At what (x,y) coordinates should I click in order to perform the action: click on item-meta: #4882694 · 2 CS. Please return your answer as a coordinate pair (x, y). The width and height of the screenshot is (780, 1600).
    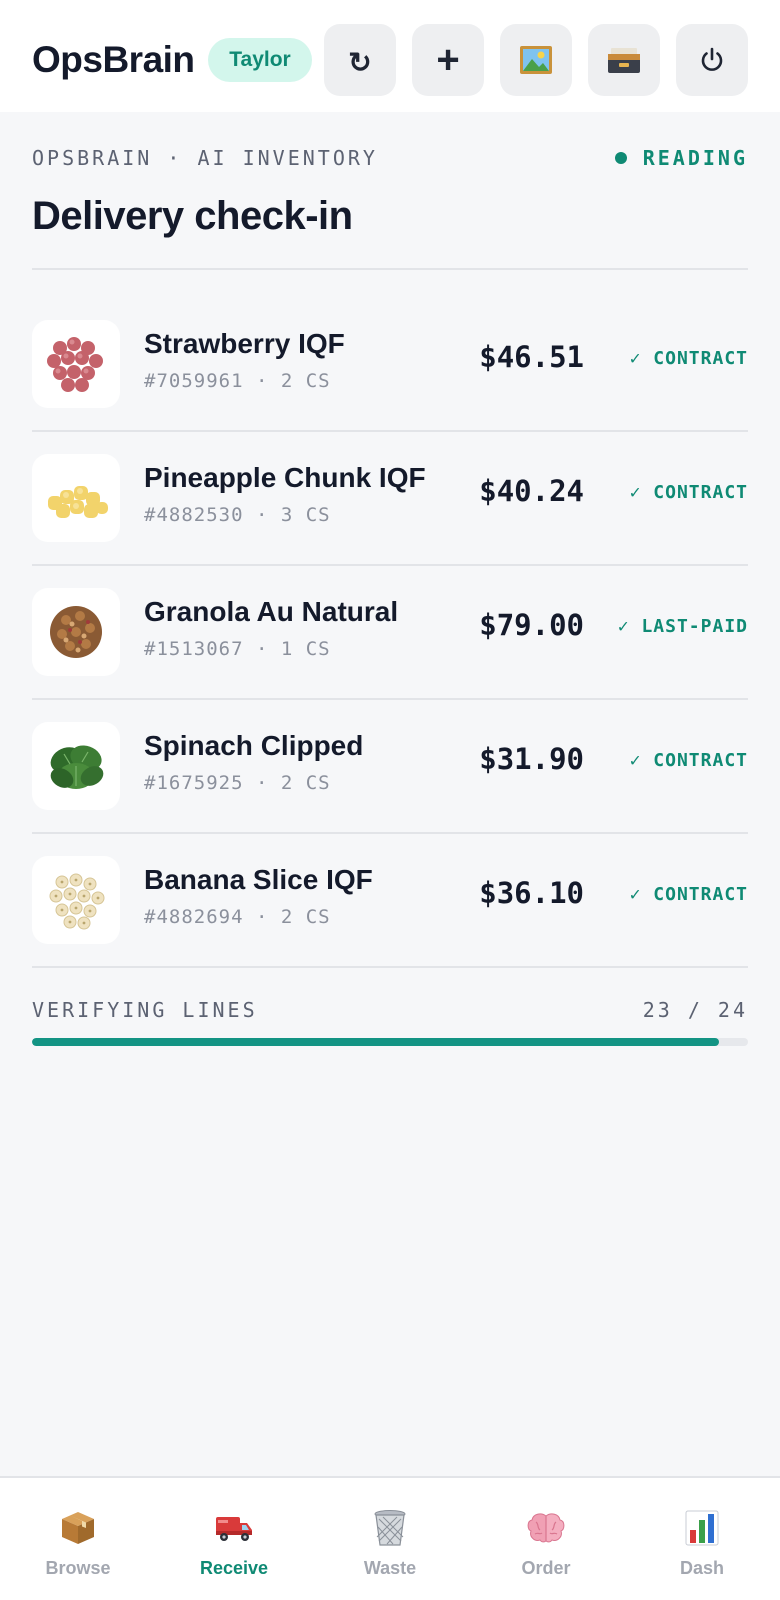
    Looking at the image, I should click on (237, 917).